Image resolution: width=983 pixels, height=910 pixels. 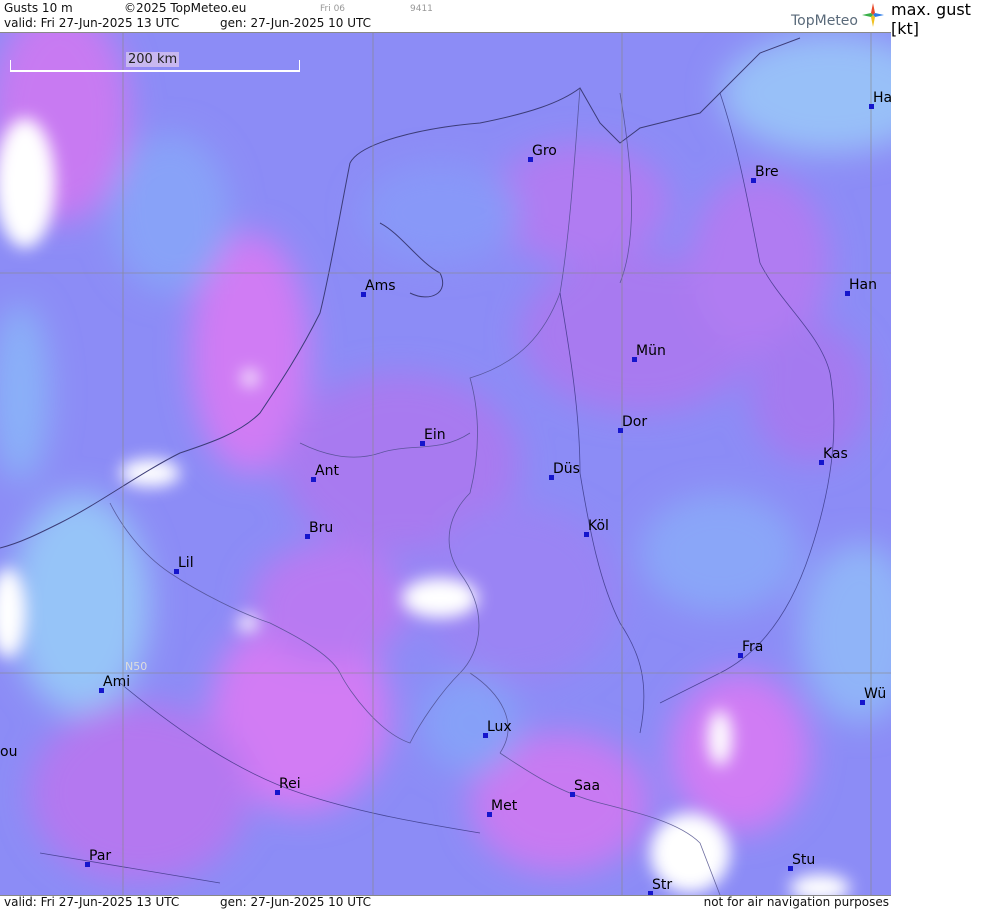 I want to click on city-label: Str, so click(x=662, y=885).